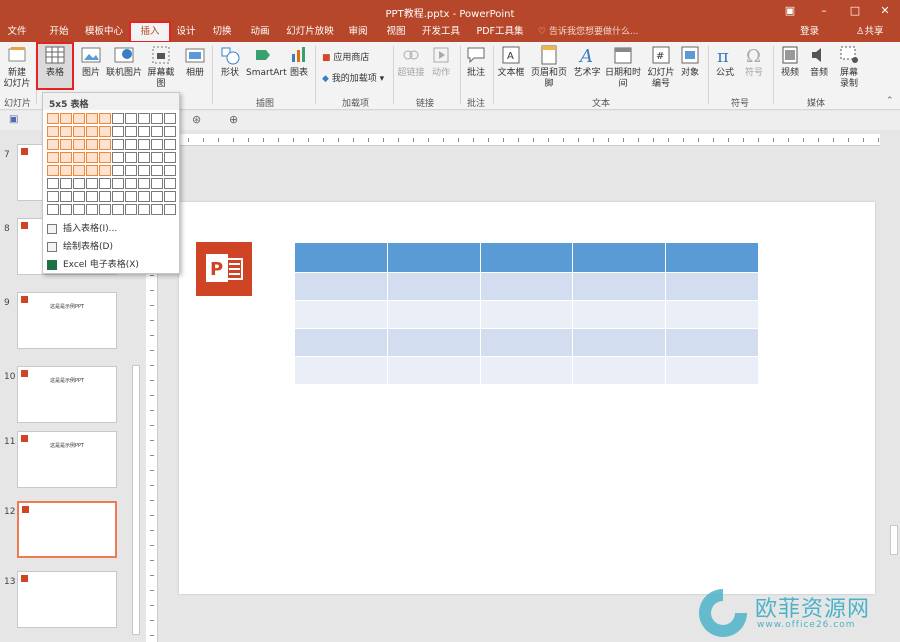 This screenshot has height=642, width=900. What do you see at coordinates (222, 32) in the screenshot?
I see `tab-transitions: 切换` at bounding box center [222, 32].